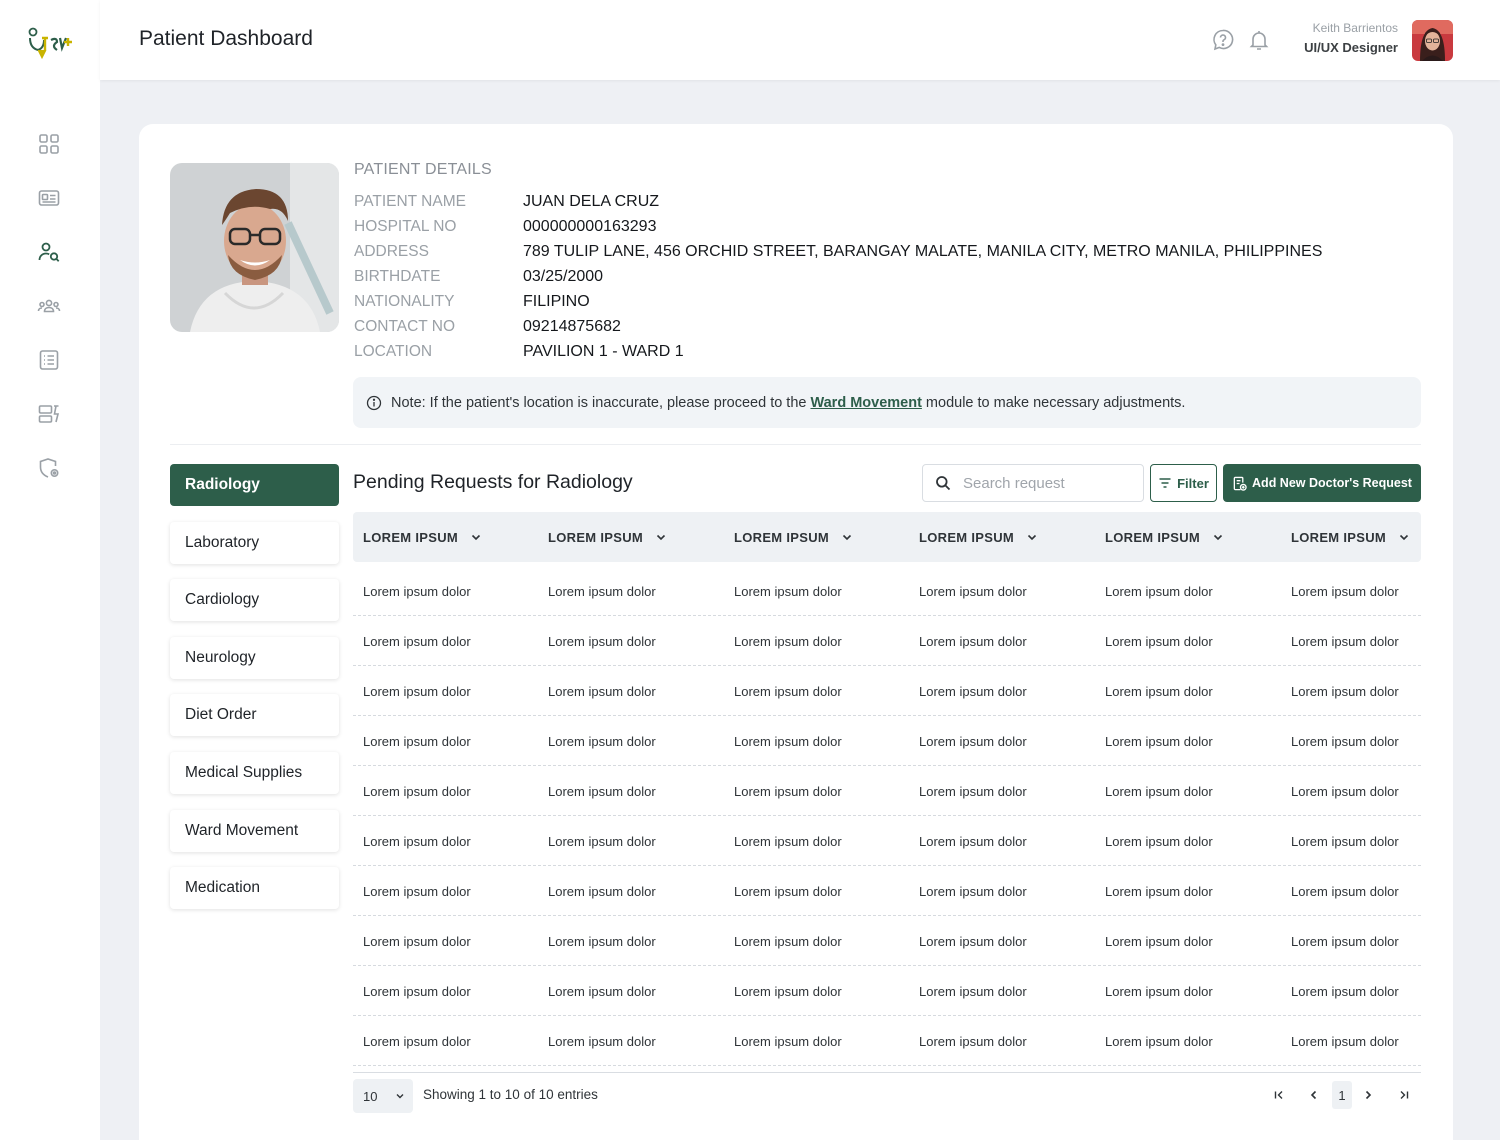 This screenshot has height=1140, width=1500. I want to click on id-card-icon, so click(49, 198).